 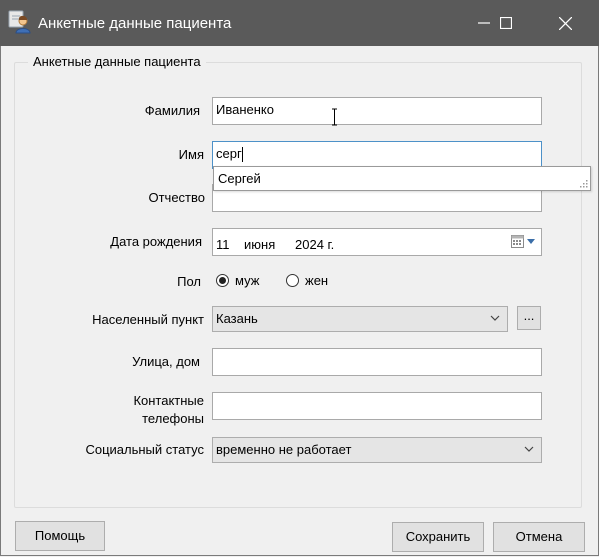 I want to click on social-status-value: временно не работает, so click(x=284, y=449).